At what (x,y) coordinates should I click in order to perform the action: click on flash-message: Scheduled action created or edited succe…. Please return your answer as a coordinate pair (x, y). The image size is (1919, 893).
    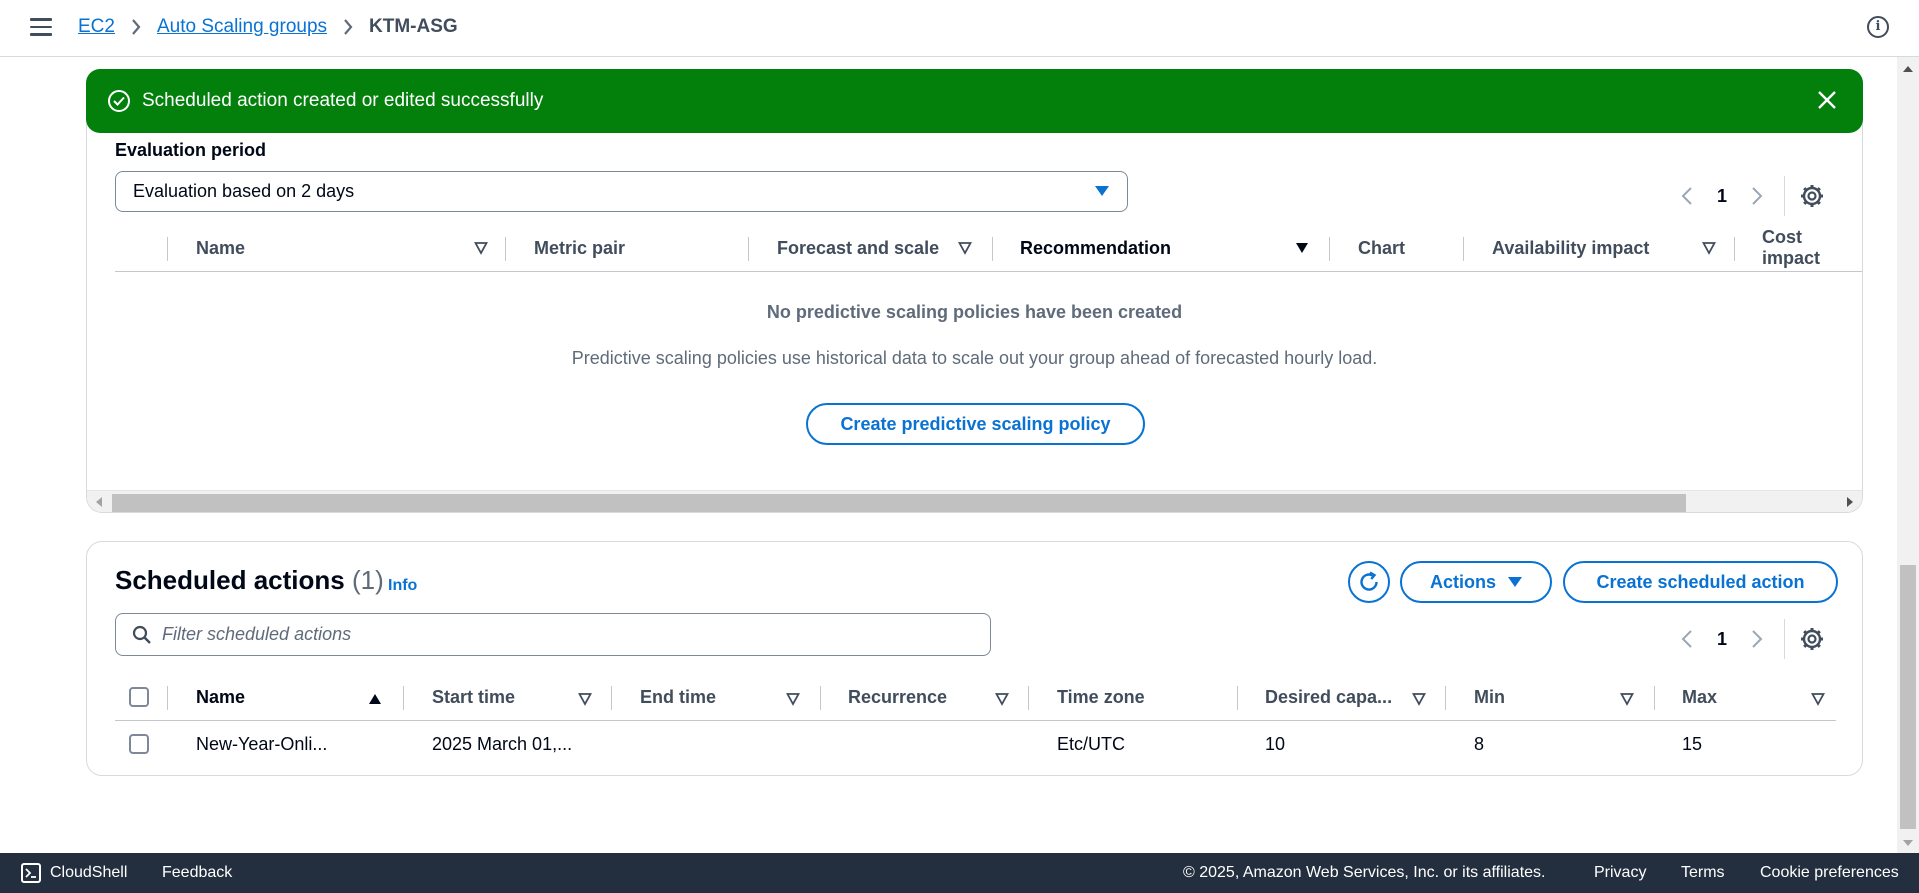
    Looking at the image, I should click on (343, 100).